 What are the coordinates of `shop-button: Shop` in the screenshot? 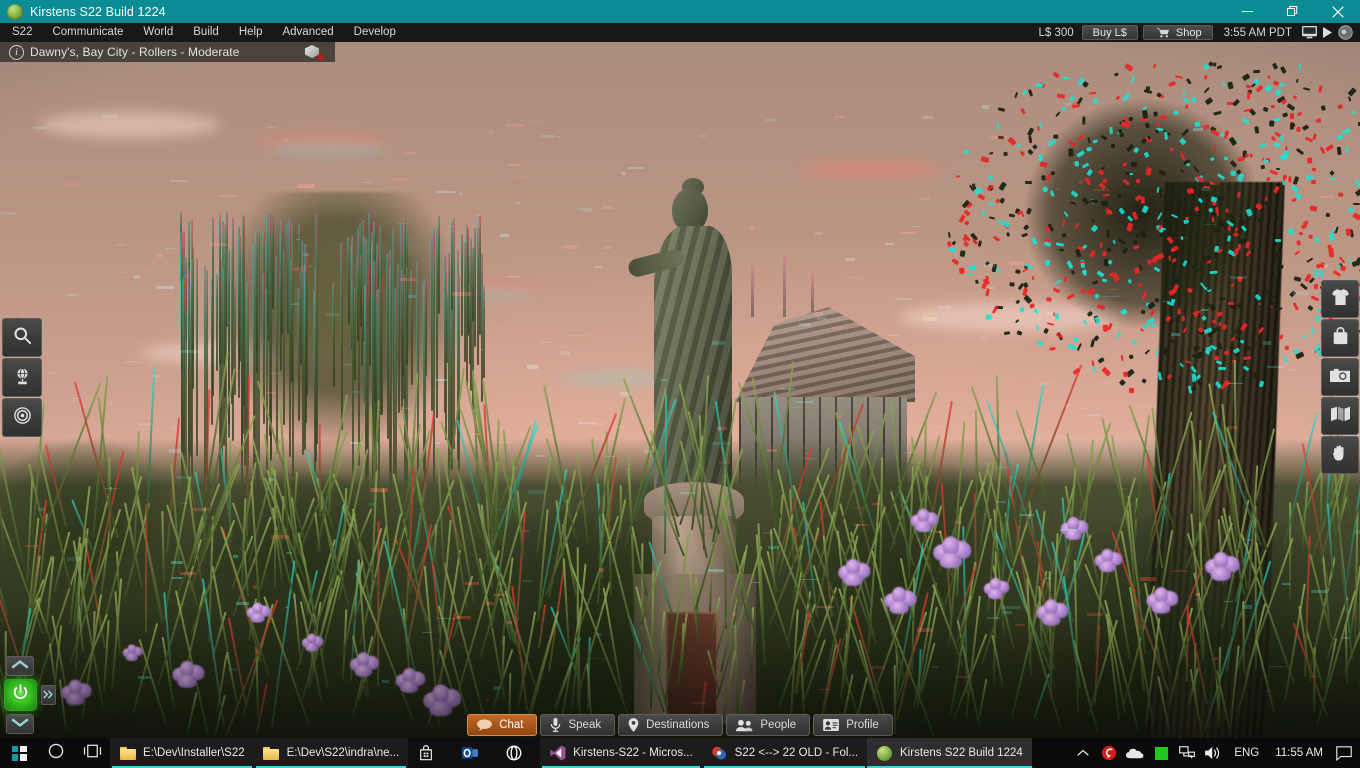 It's located at (1177, 32).